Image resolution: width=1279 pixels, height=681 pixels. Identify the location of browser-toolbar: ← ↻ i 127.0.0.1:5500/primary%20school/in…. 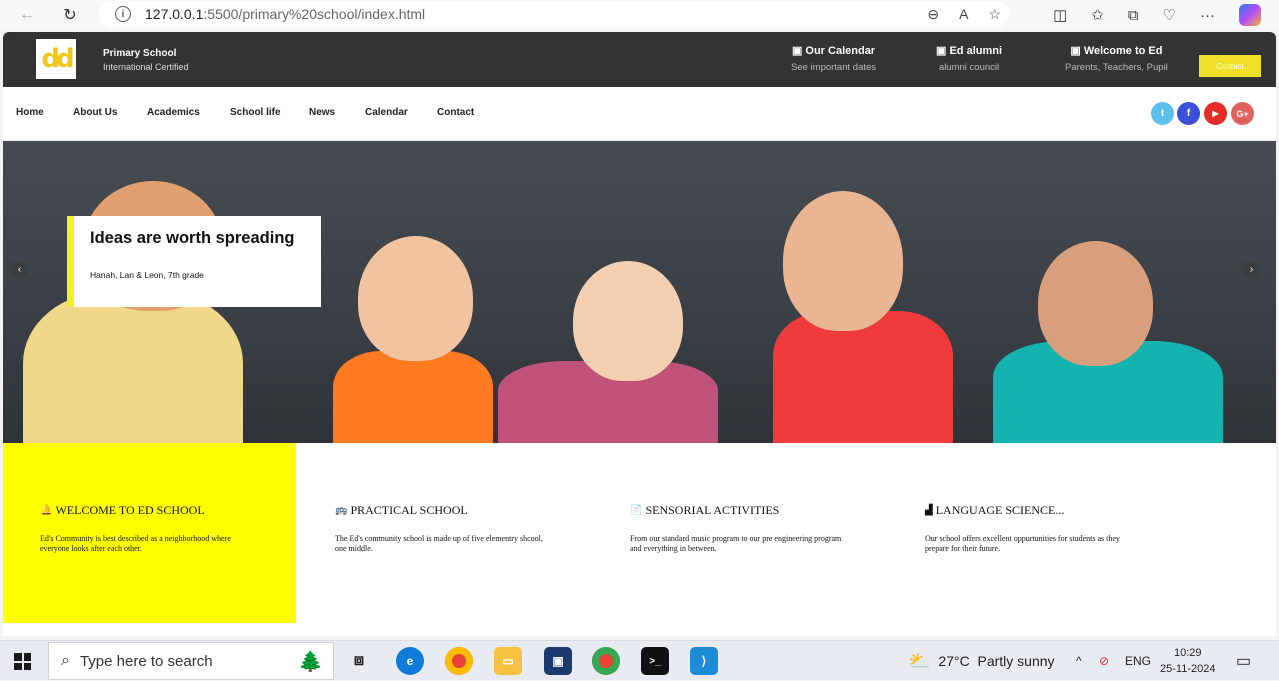
(639, 15).